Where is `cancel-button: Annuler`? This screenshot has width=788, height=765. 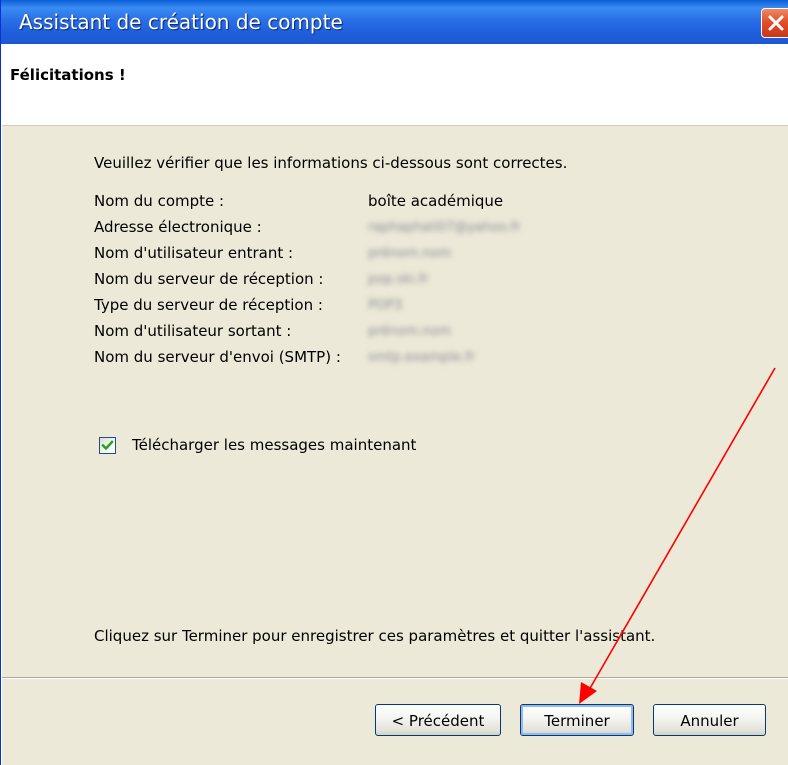
cancel-button: Annuler is located at coordinates (709, 720).